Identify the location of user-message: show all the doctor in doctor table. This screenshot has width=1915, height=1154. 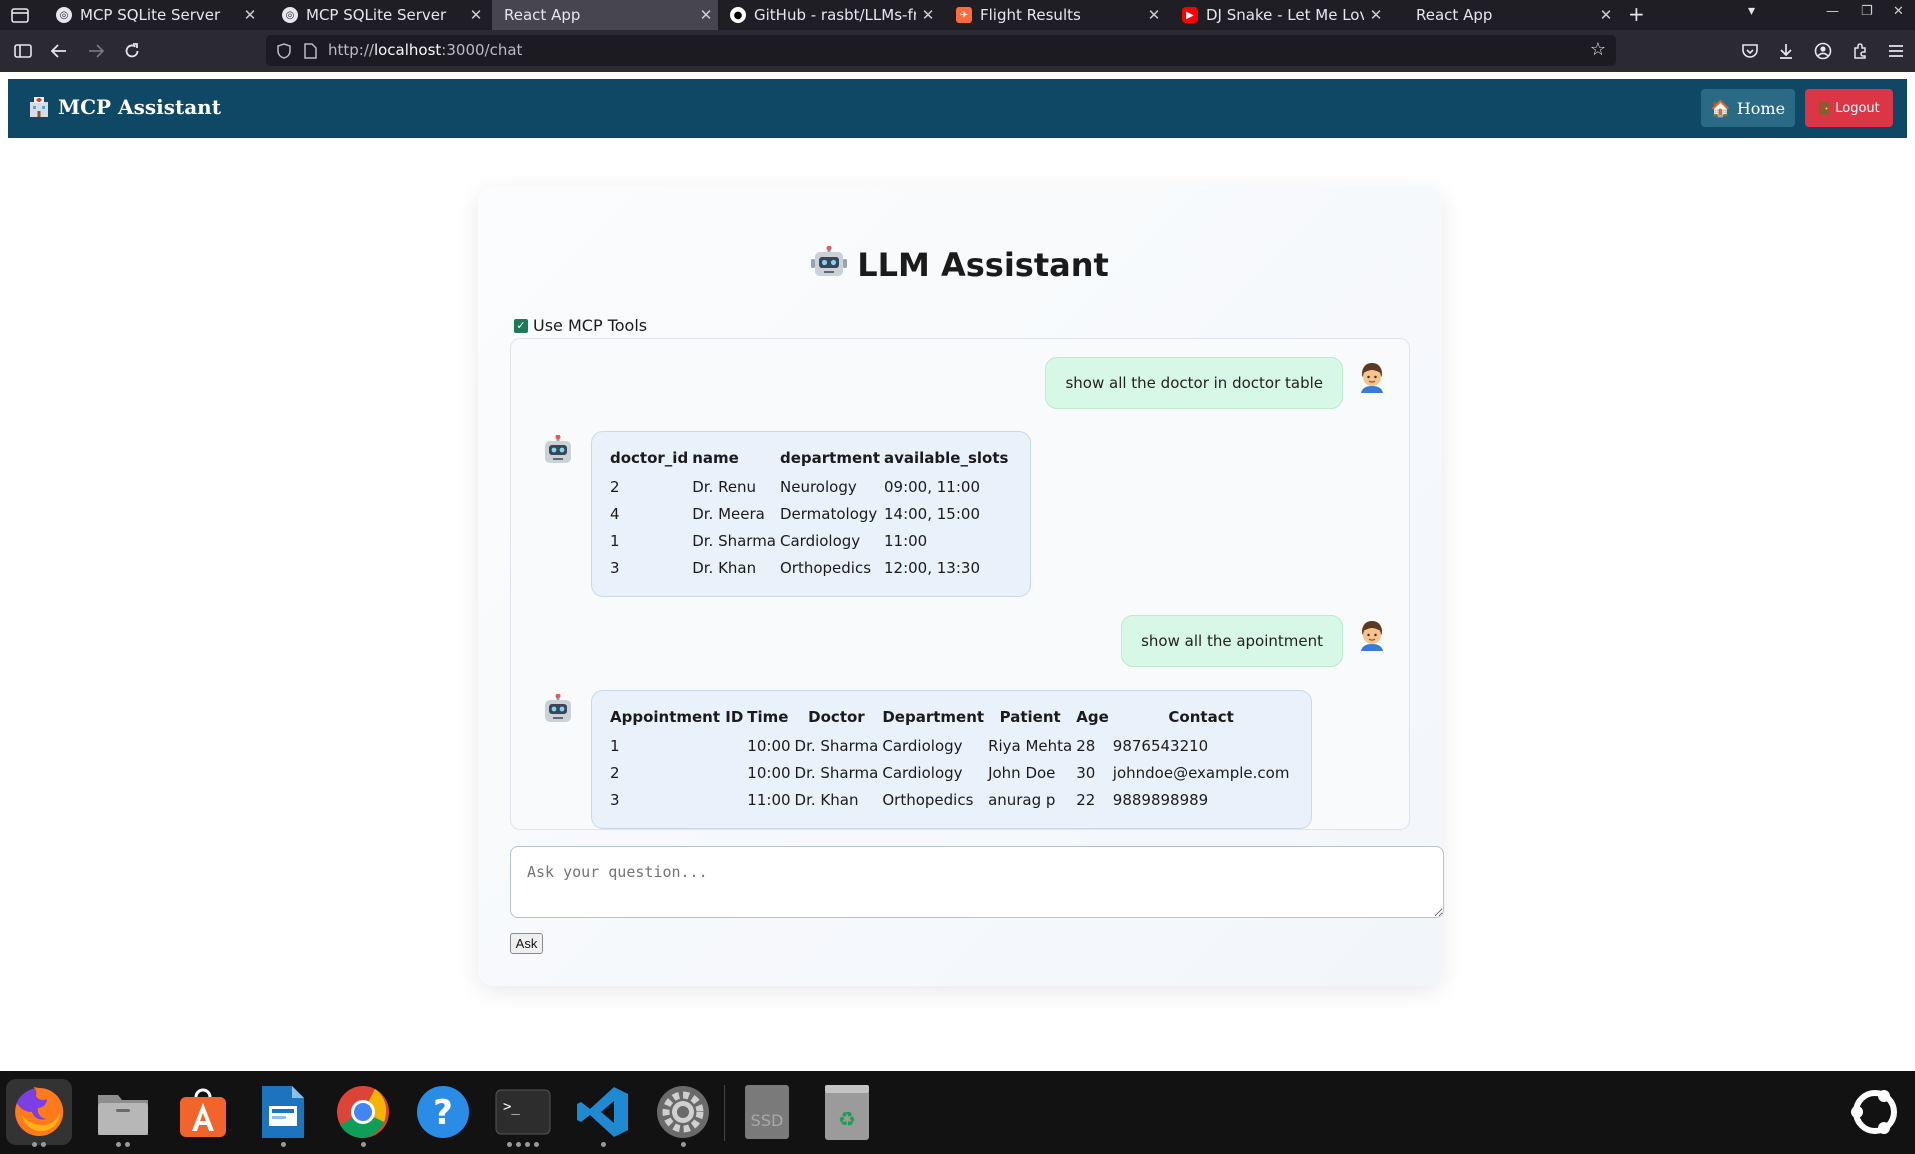
(1217, 383).